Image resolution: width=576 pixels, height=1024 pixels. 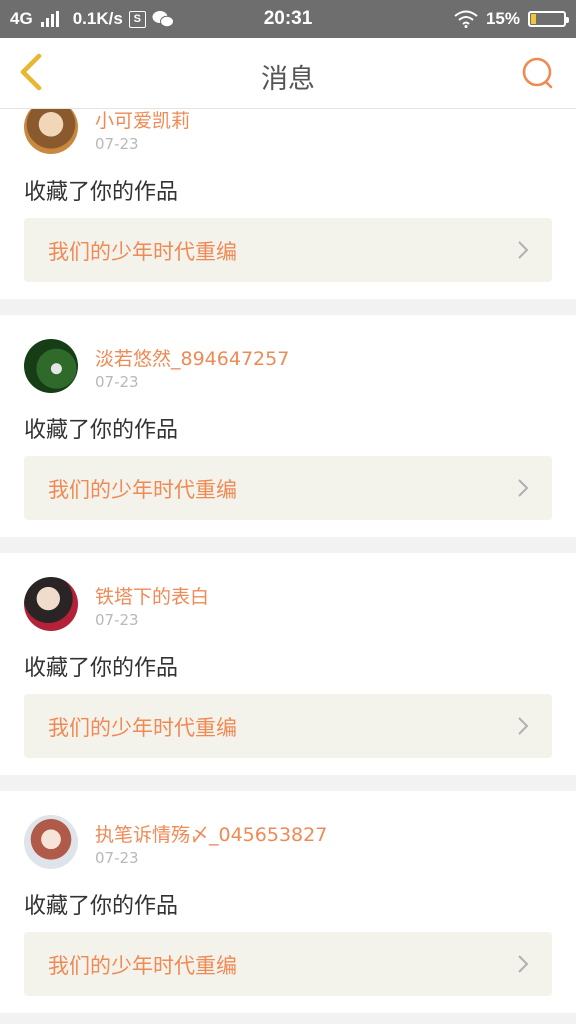 I want to click on username: 执笔诉情殇〆_045653827, so click(x=211, y=833).